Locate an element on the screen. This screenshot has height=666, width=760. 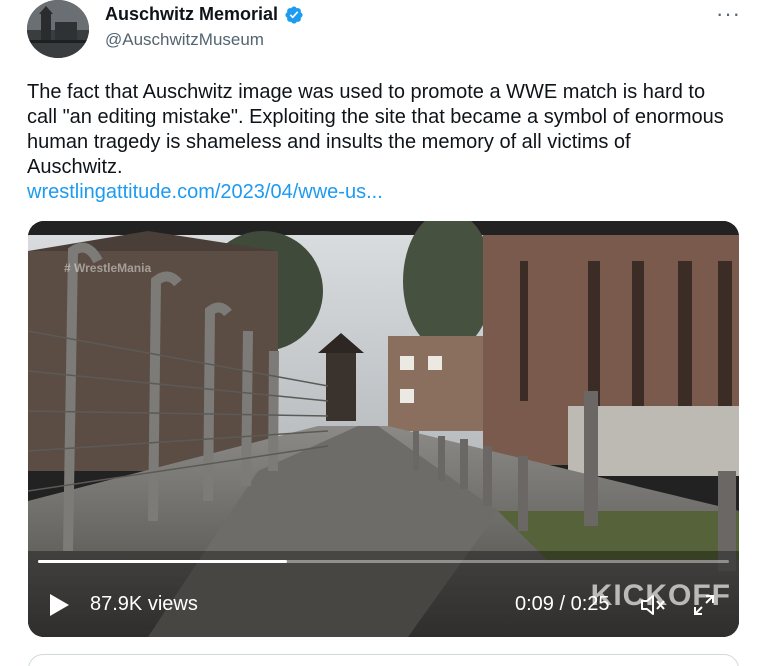
video-watermark-tag: # WrestleMania is located at coordinates (108, 268).